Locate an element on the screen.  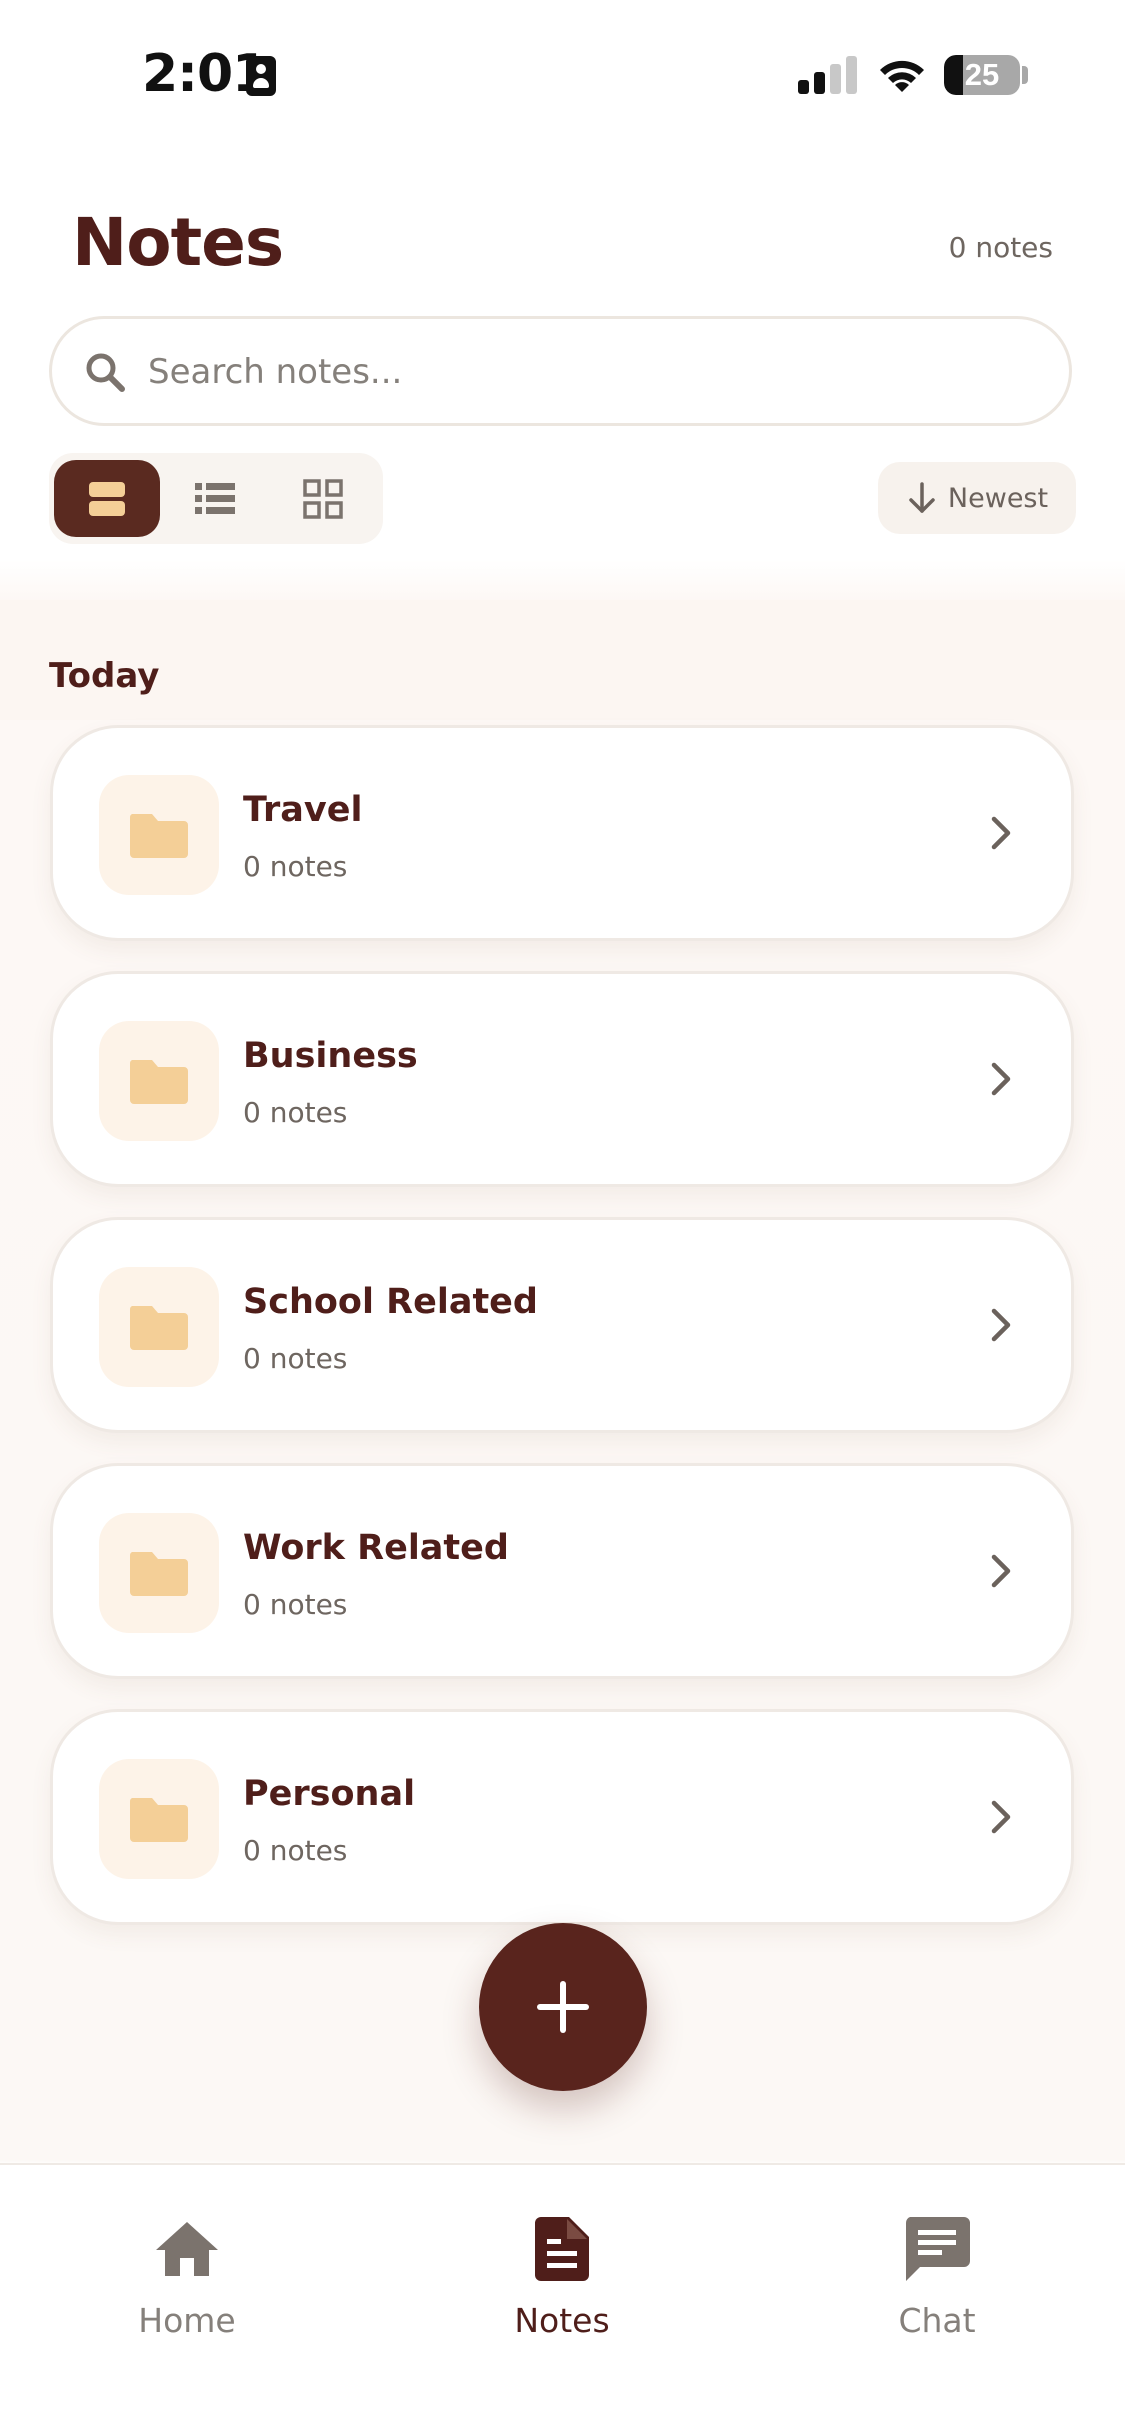
cellular-signal-icon is located at coordinates (828, 75).